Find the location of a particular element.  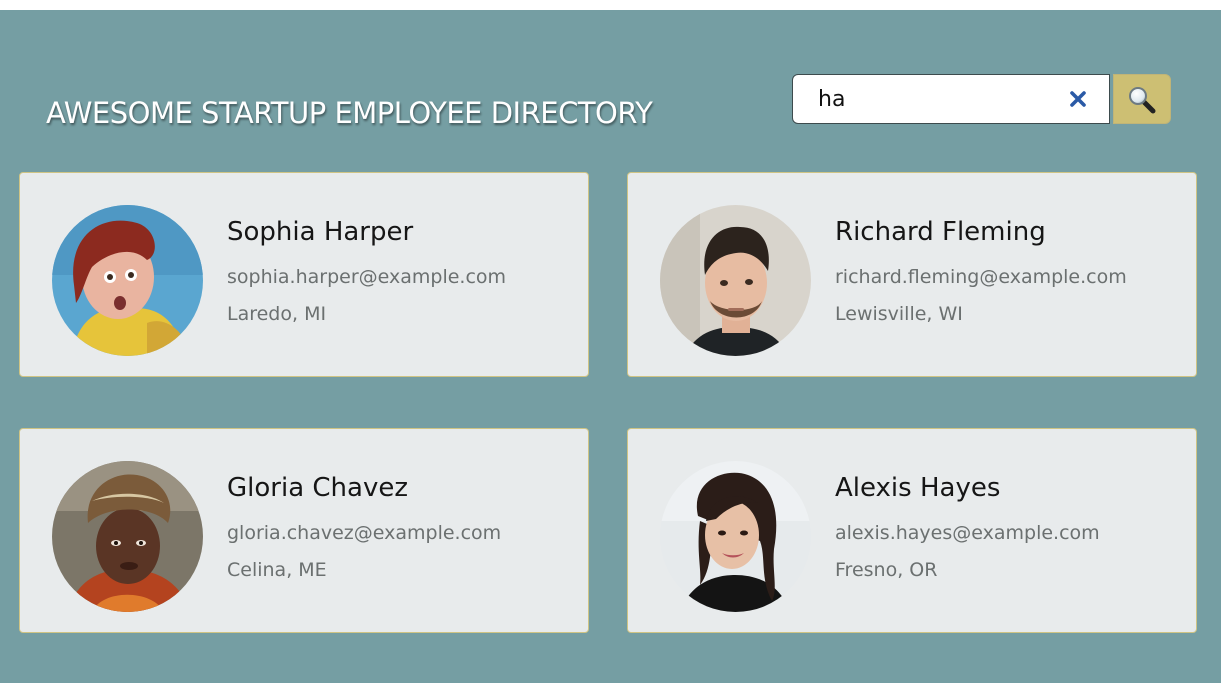

magnifying-glass-icon is located at coordinates (1142, 100).